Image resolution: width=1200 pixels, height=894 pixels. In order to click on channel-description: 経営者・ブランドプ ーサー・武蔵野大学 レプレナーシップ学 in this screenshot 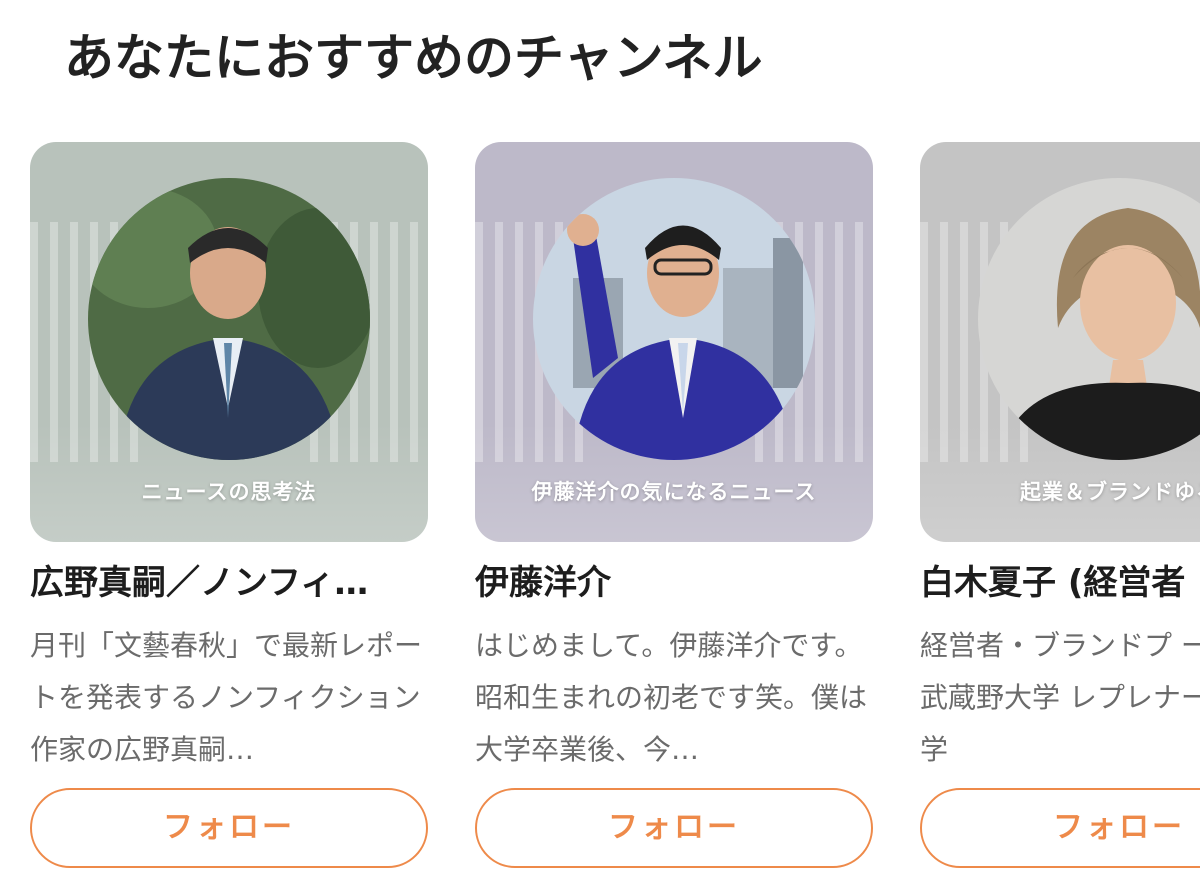, I will do `click(1060, 697)`.